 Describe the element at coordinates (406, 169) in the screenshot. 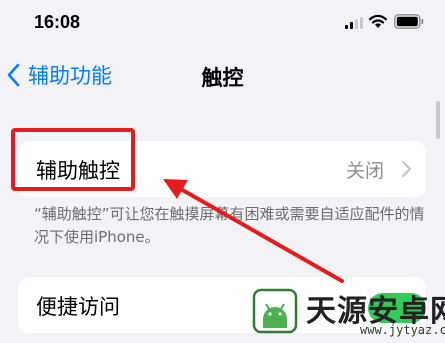

I see `chevron-right-icon` at that location.